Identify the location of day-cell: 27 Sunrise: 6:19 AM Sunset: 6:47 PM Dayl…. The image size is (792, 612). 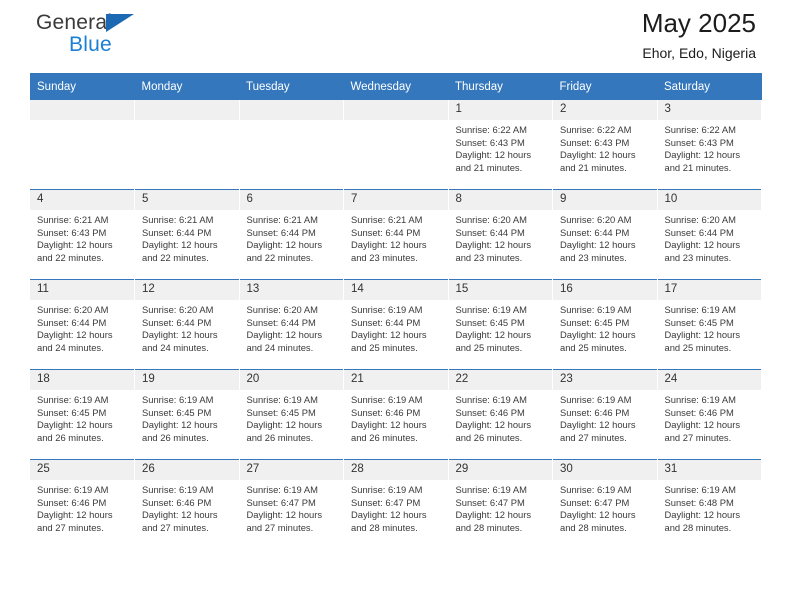
(291, 504).